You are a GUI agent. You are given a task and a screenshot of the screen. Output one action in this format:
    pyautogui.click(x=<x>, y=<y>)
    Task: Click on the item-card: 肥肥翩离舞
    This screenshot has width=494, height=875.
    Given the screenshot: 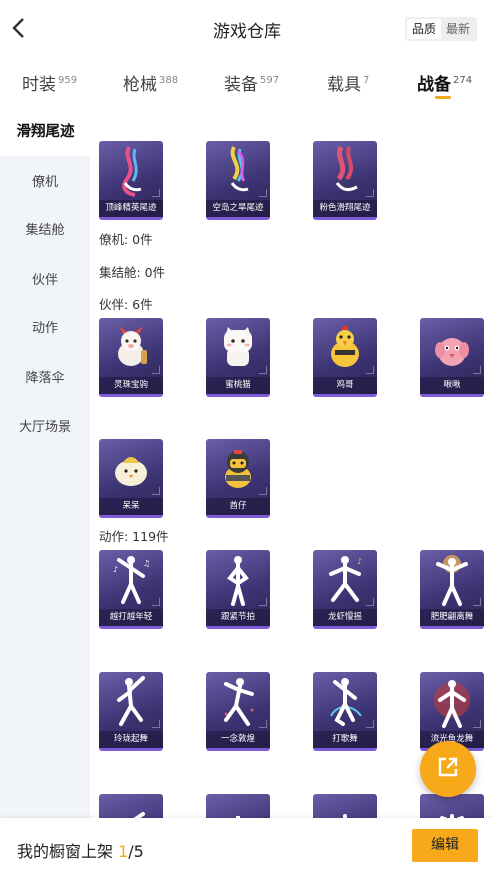 What is the action you would take?
    pyautogui.click(x=452, y=589)
    